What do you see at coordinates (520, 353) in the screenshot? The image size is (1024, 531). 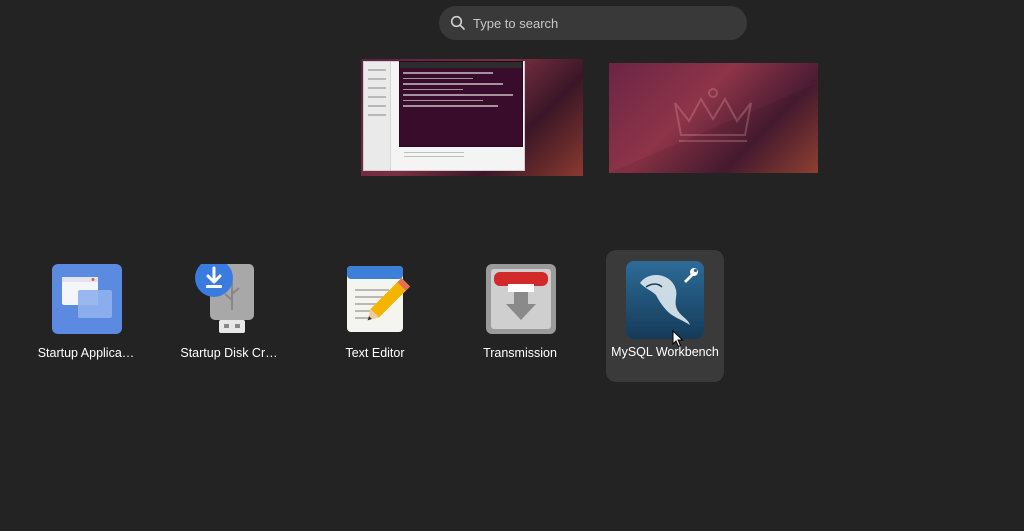 I see `app-label: Transmission` at bounding box center [520, 353].